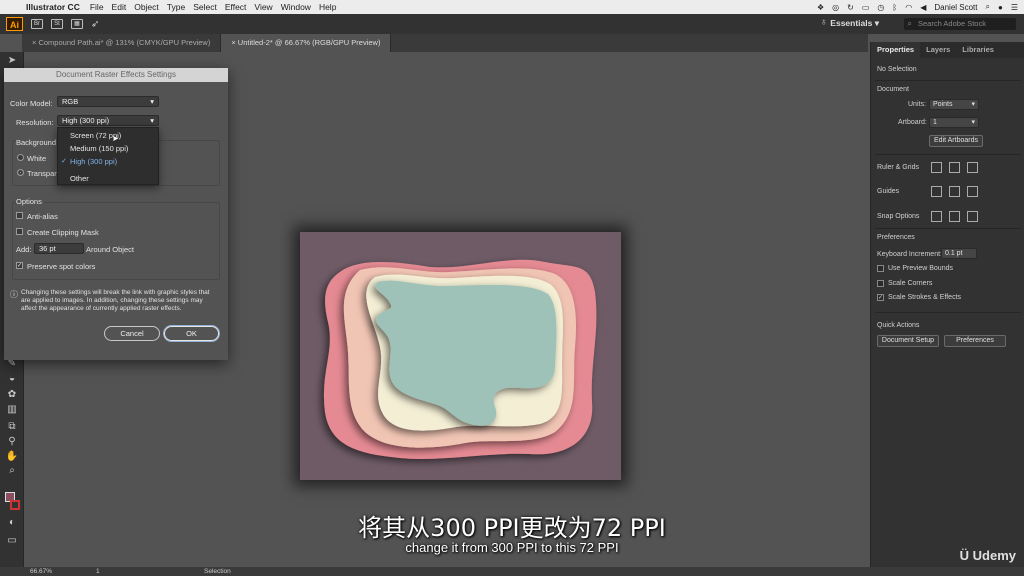  Describe the element at coordinates (880, 297) in the screenshot. I see `scale-strokes-checkbox: ✓` at that location.